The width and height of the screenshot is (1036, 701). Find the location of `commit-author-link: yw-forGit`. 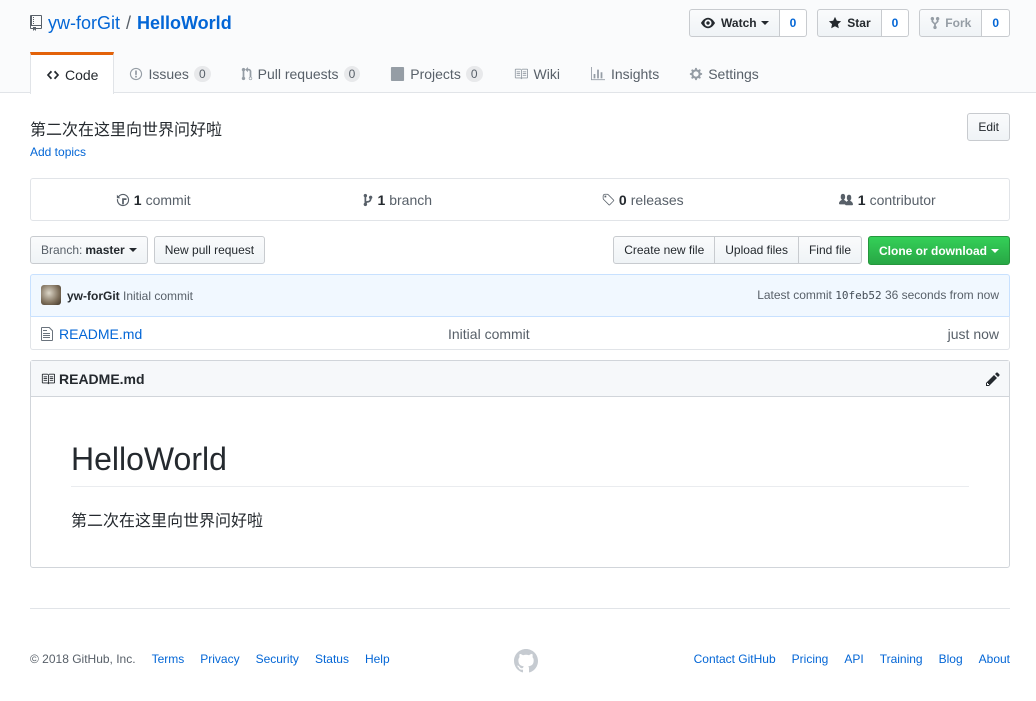

commit-author-link: yw-forGit is located at coordinates (93, 296).